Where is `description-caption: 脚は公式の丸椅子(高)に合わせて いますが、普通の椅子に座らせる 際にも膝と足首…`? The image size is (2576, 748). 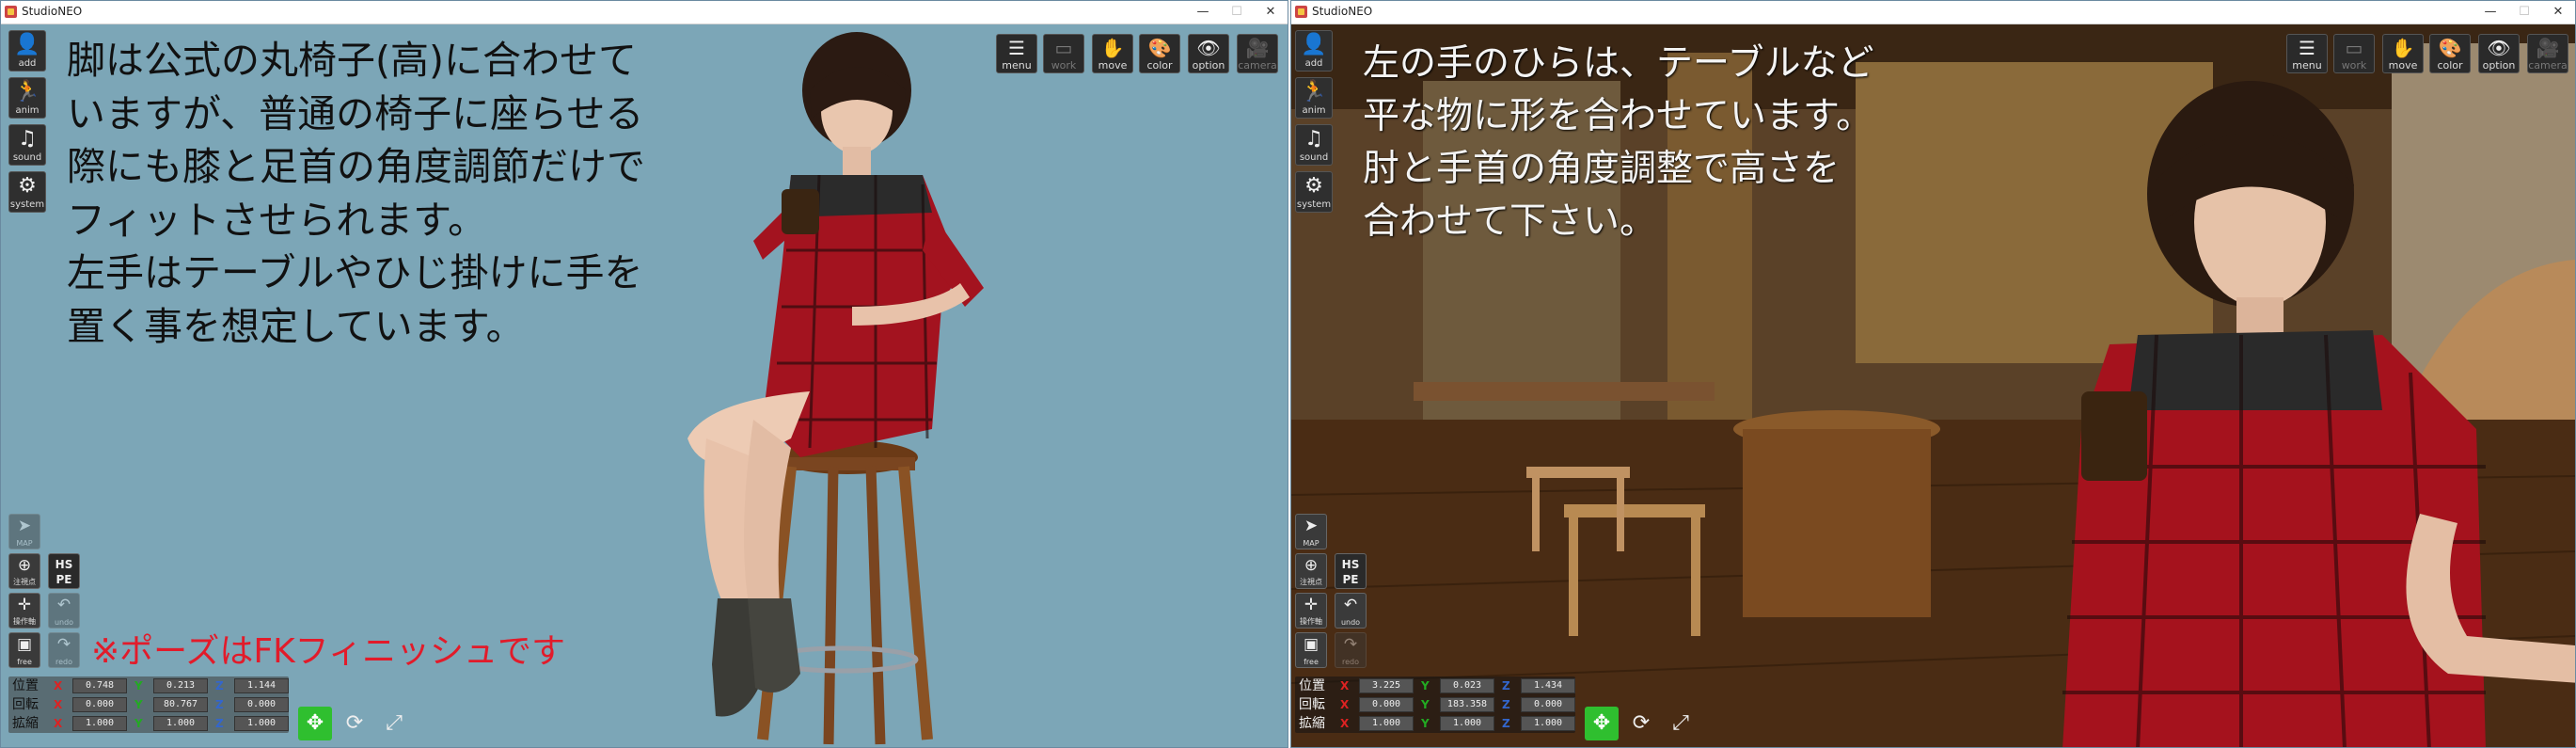
description-caption: 脚は公式の丸椅子(高)に合わせて いますが、普通の椅子に座らせる 際にも膝と足首… is located at coordinates (356, 193).